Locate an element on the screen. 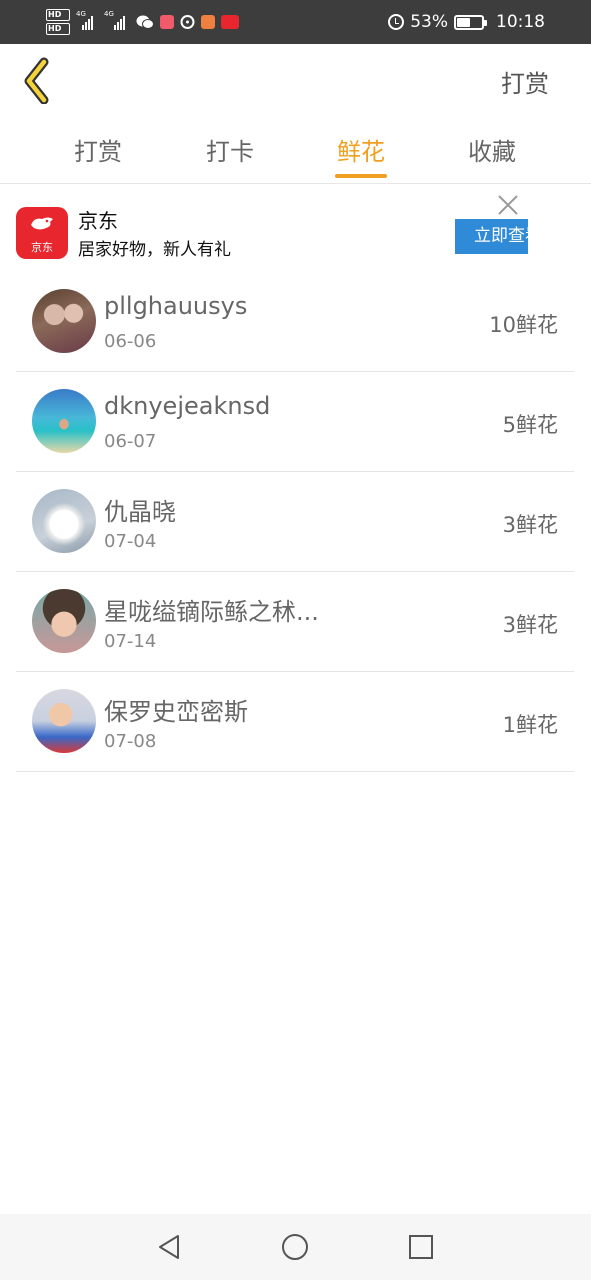 This screenshot has width=591, height=1280. battery-fill is located at coordinates (463, 22).